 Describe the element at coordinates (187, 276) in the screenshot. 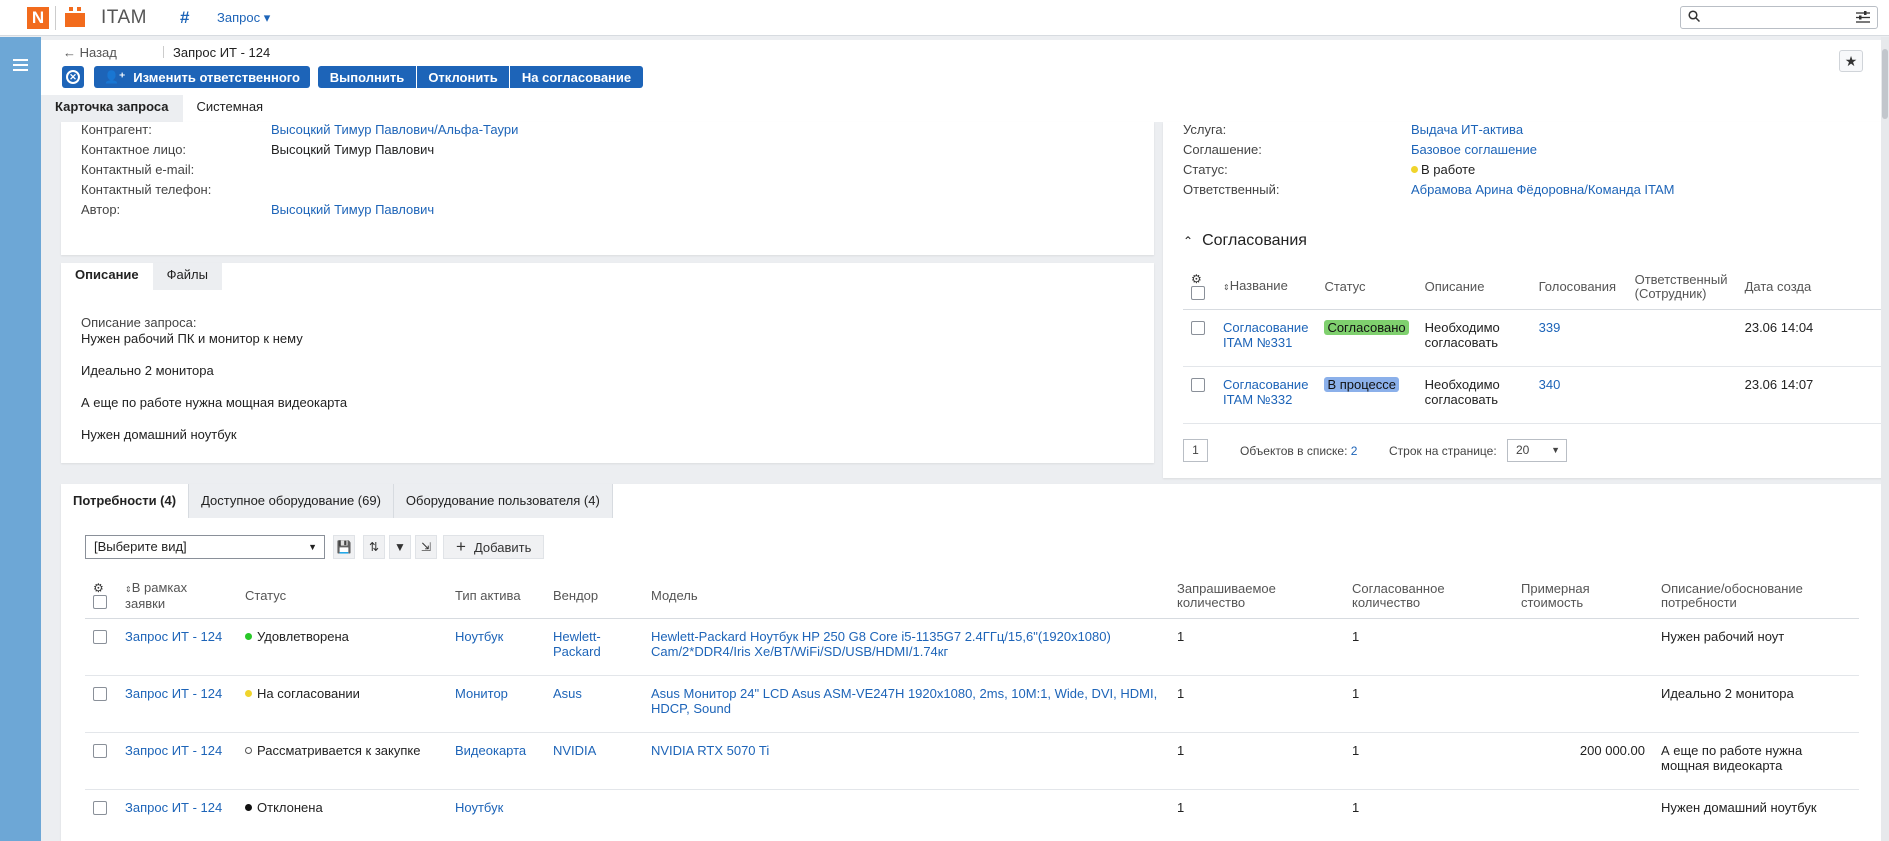

I see `tab-files: Файлы` at that location.